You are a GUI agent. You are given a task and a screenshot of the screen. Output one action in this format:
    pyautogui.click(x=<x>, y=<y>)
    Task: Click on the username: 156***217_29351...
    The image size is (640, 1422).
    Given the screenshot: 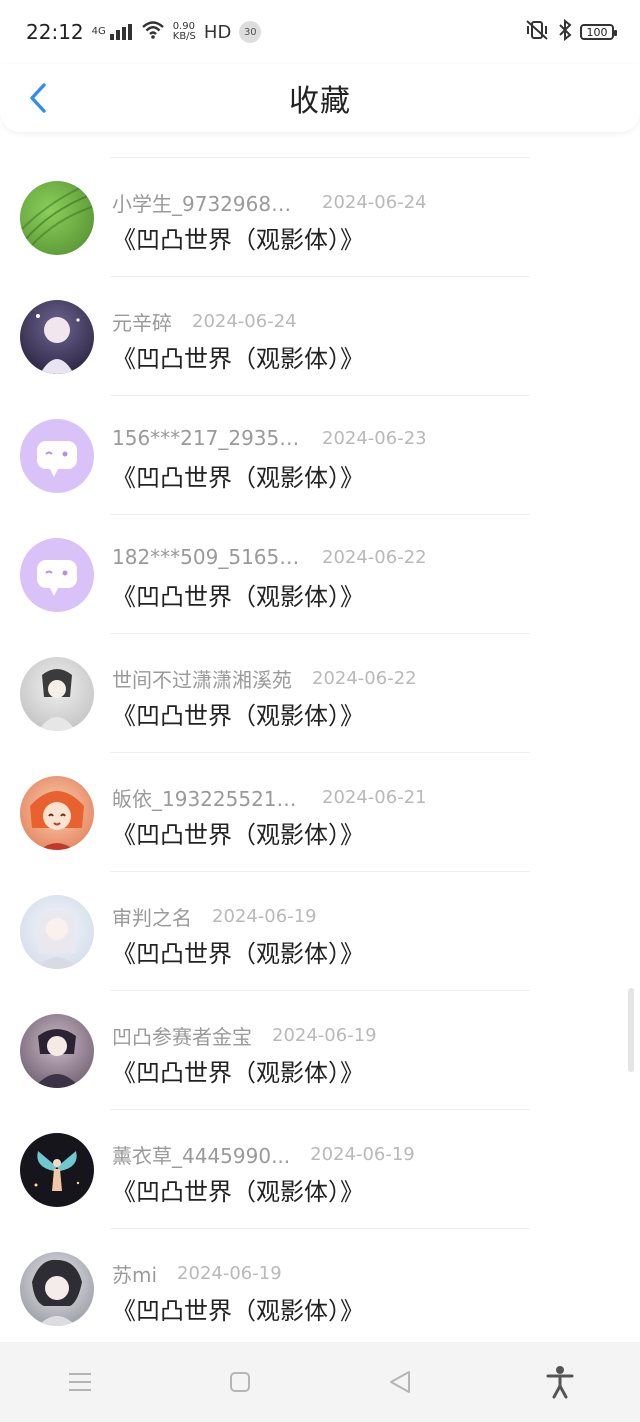 What is the action you would take?
    pyautogui.click(x=207, y=438)
    